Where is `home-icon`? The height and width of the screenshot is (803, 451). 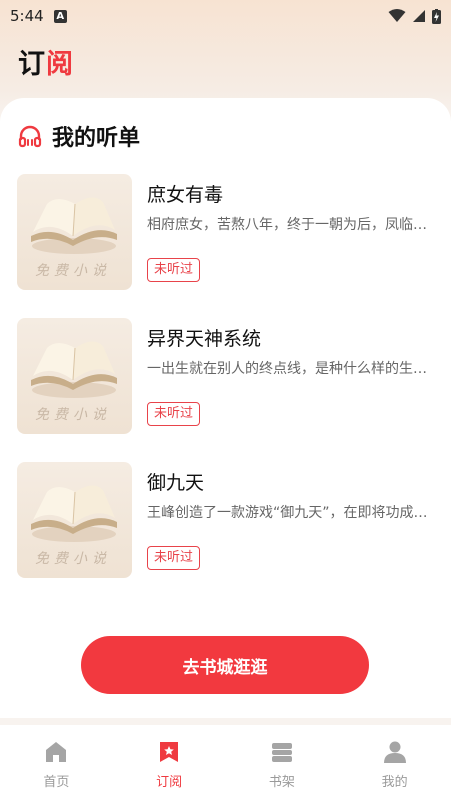 home-icon is located at coordinates (56, 752).